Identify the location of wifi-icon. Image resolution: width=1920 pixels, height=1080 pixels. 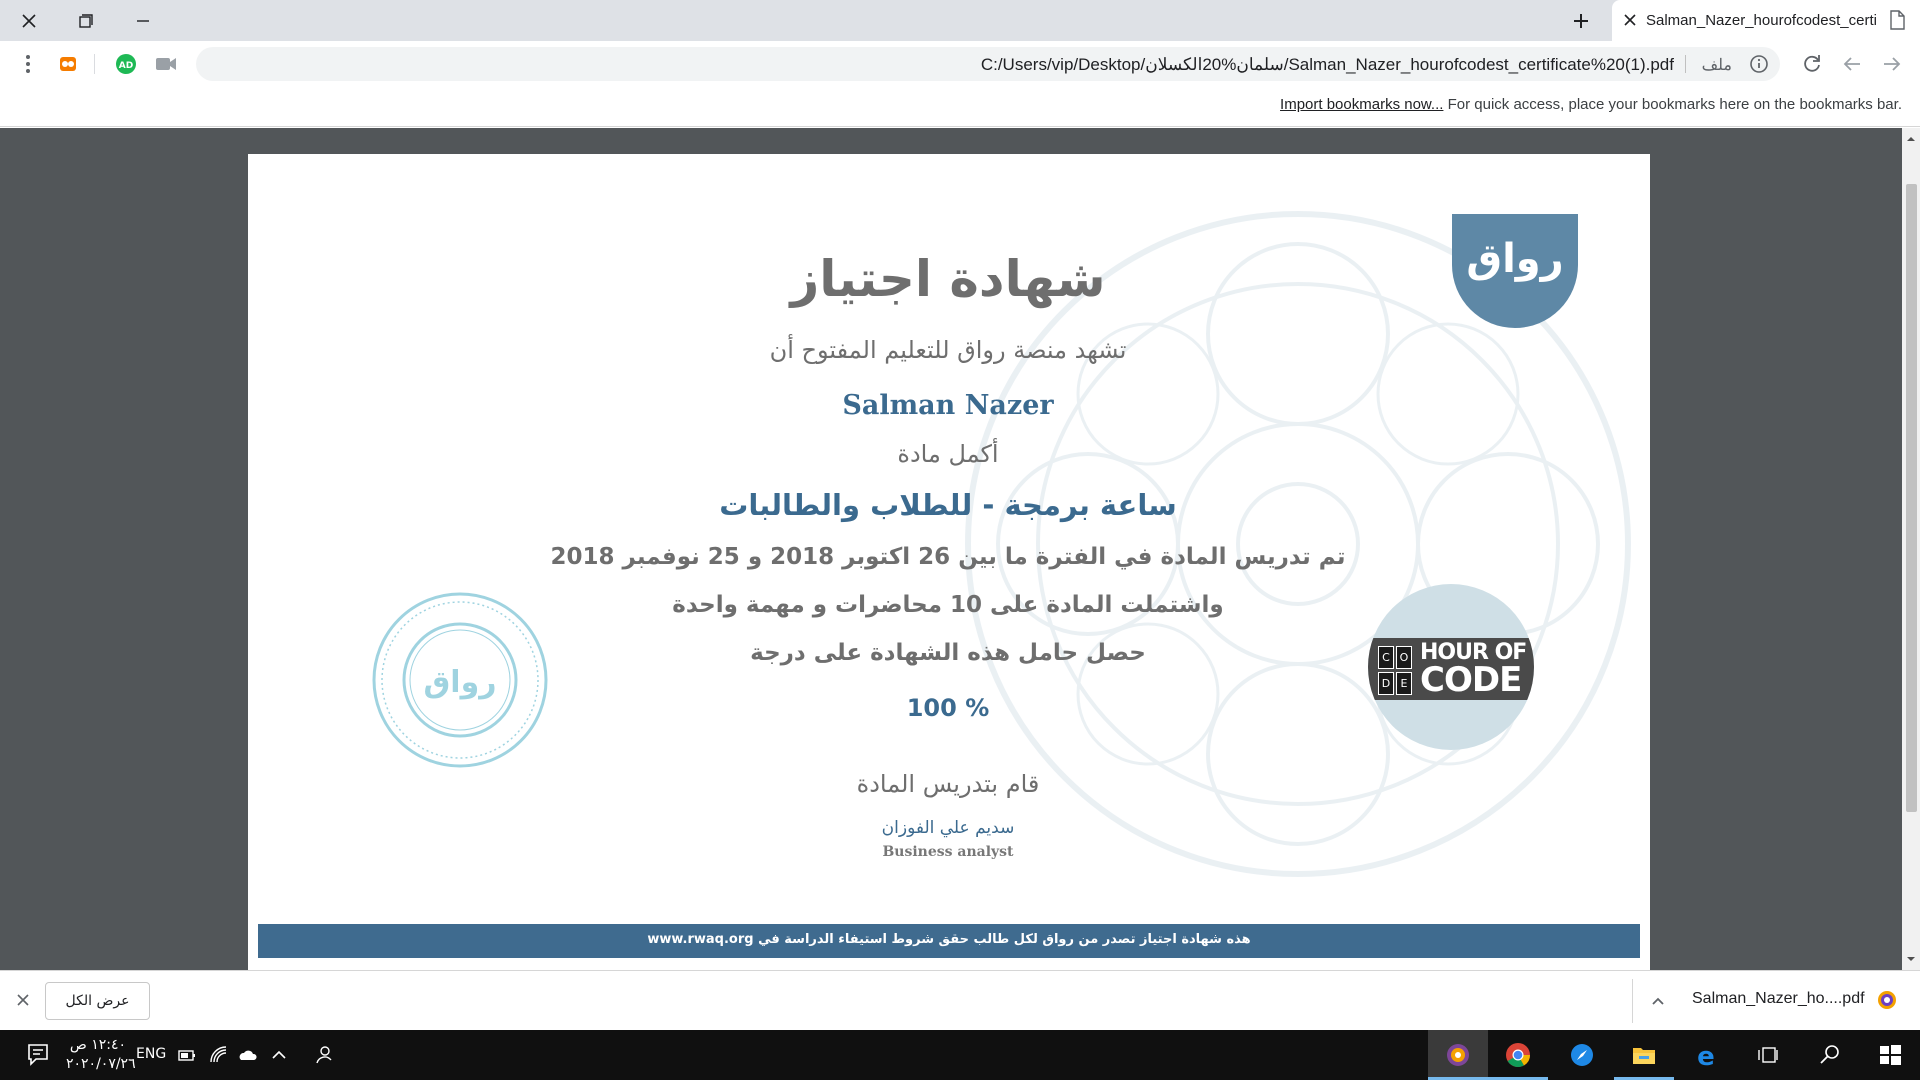
(219, 1055).